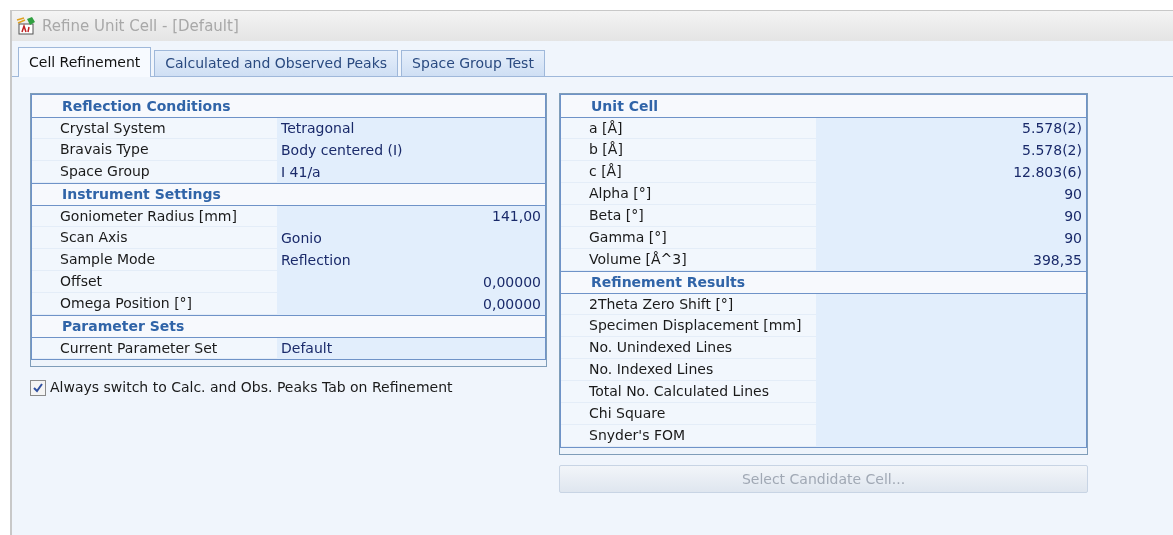 This screenshot has height=535, width=1173. Describe the element at coordinates (651, 369) in the screenshot. I see `property-label: No. Indexed Lines` at that location.